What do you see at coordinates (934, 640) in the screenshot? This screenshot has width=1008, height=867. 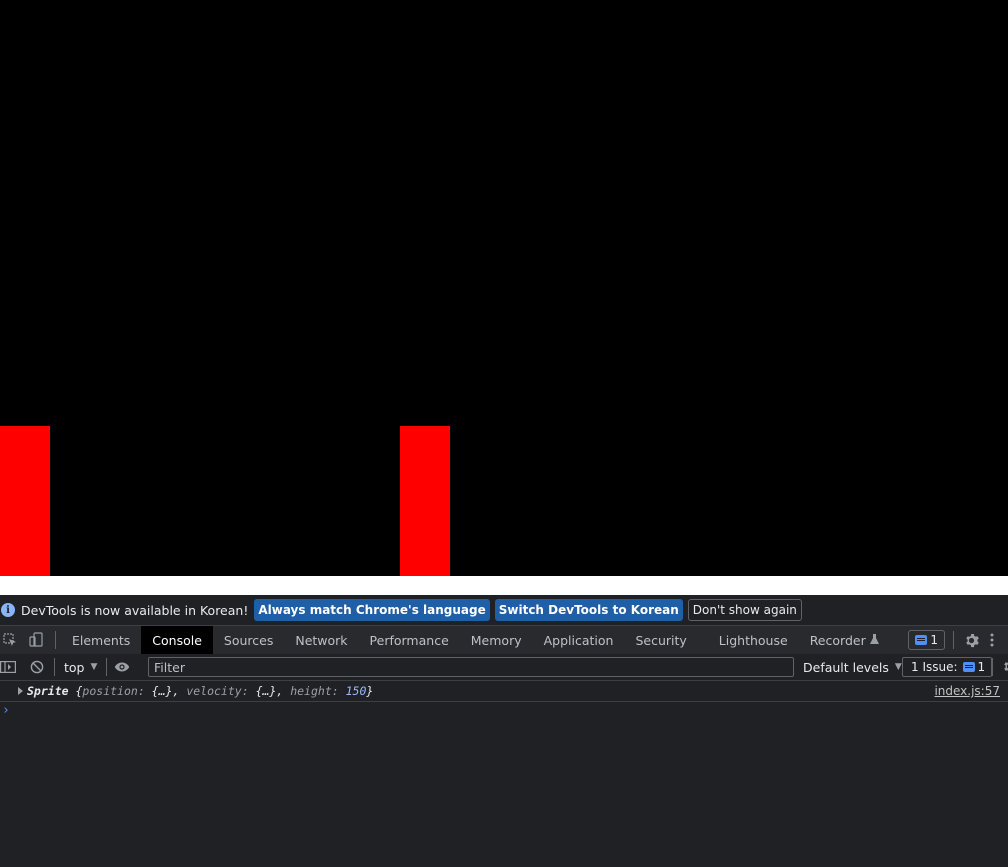 I see `messages-badge-count: 1` at bounding box center [934, 640].